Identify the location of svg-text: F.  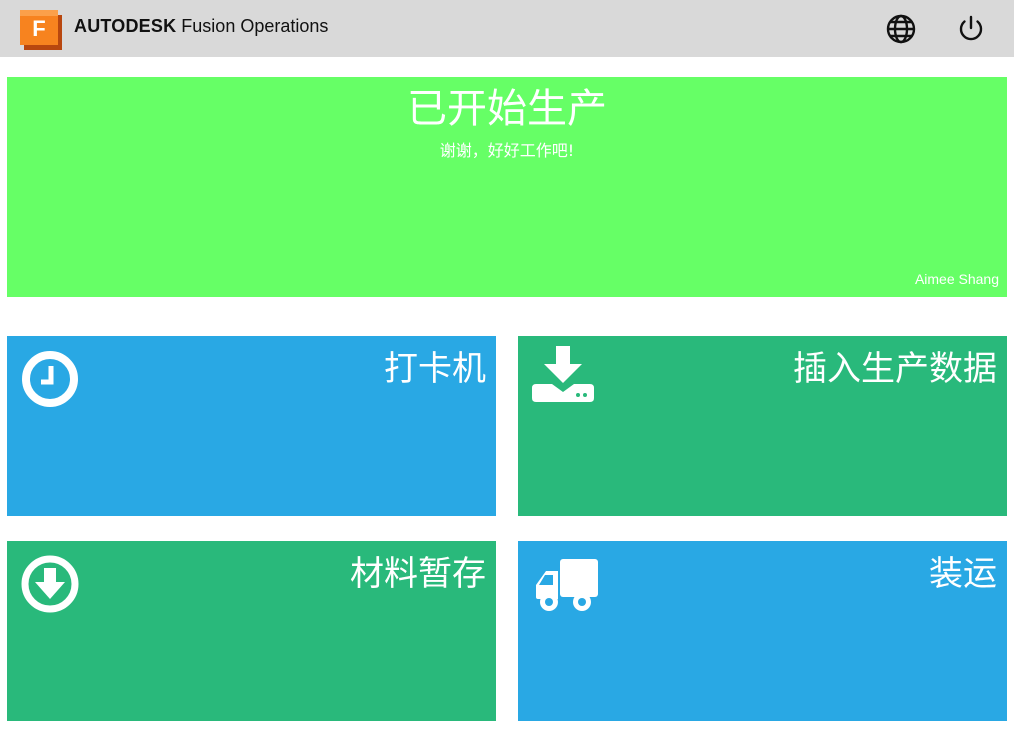
(38, 28).